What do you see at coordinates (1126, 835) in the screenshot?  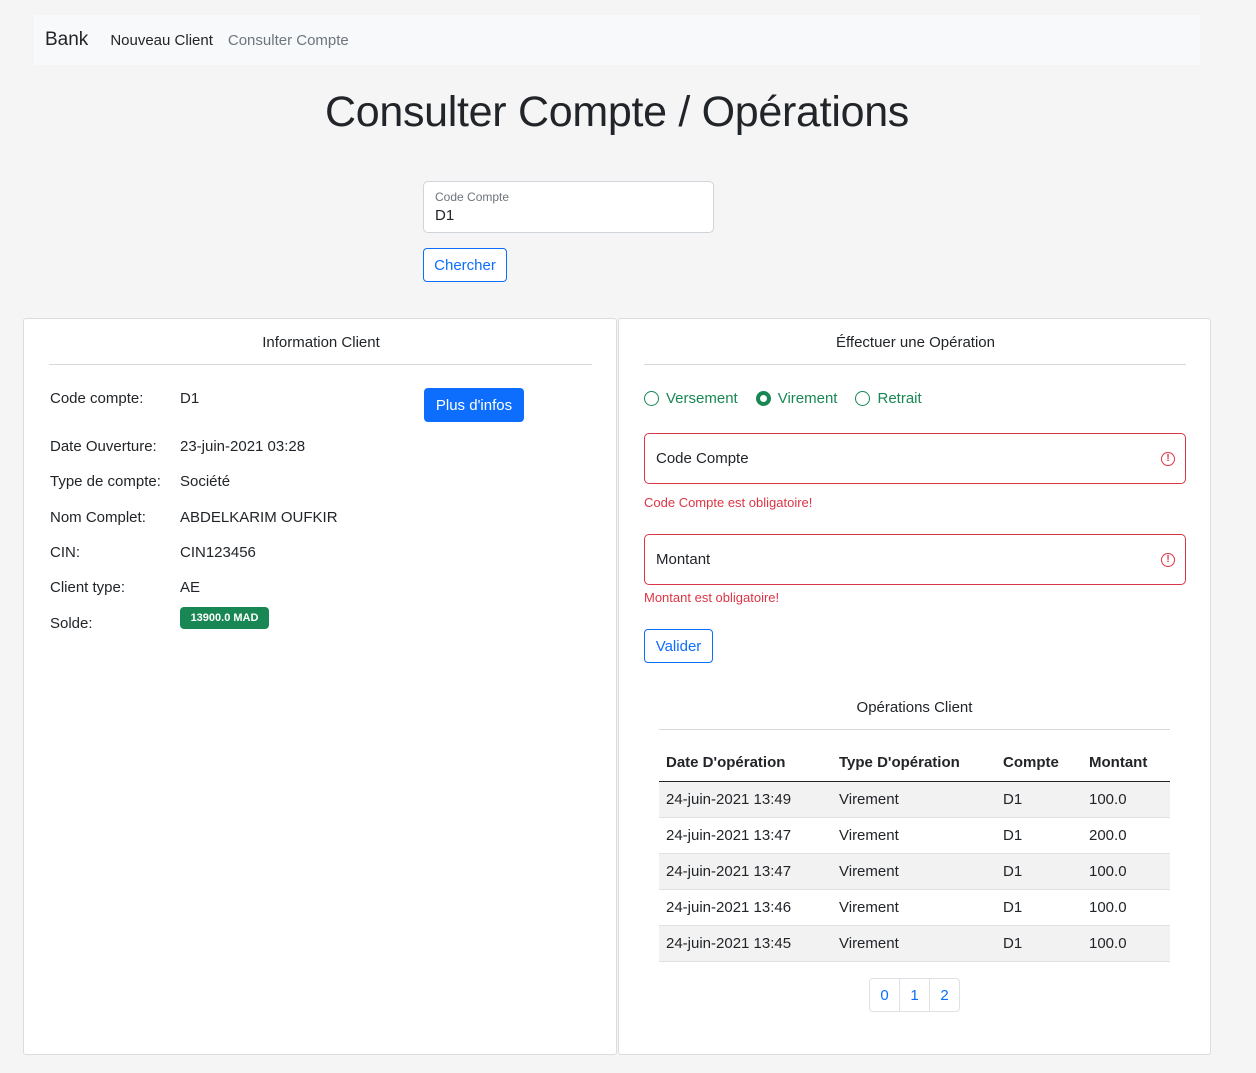 I see `cell-montant: 200.0` at bounding box center [1126, 835].